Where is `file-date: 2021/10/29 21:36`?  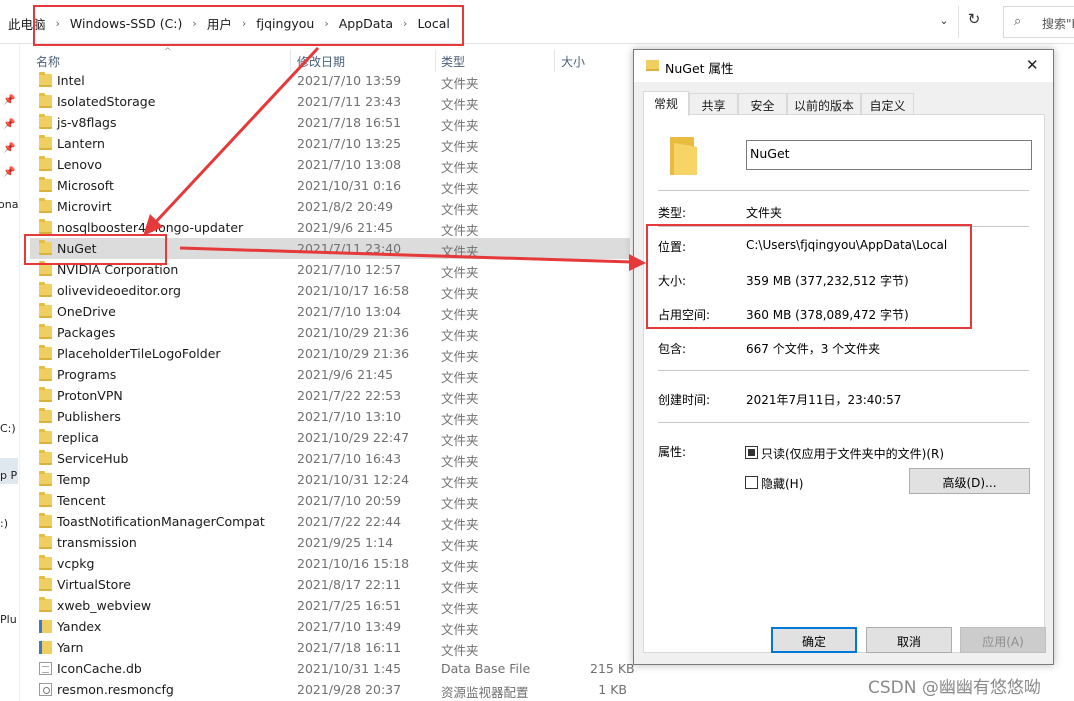
file-date: 2021/10/29 21:36 is located at coordinates (353, 332).